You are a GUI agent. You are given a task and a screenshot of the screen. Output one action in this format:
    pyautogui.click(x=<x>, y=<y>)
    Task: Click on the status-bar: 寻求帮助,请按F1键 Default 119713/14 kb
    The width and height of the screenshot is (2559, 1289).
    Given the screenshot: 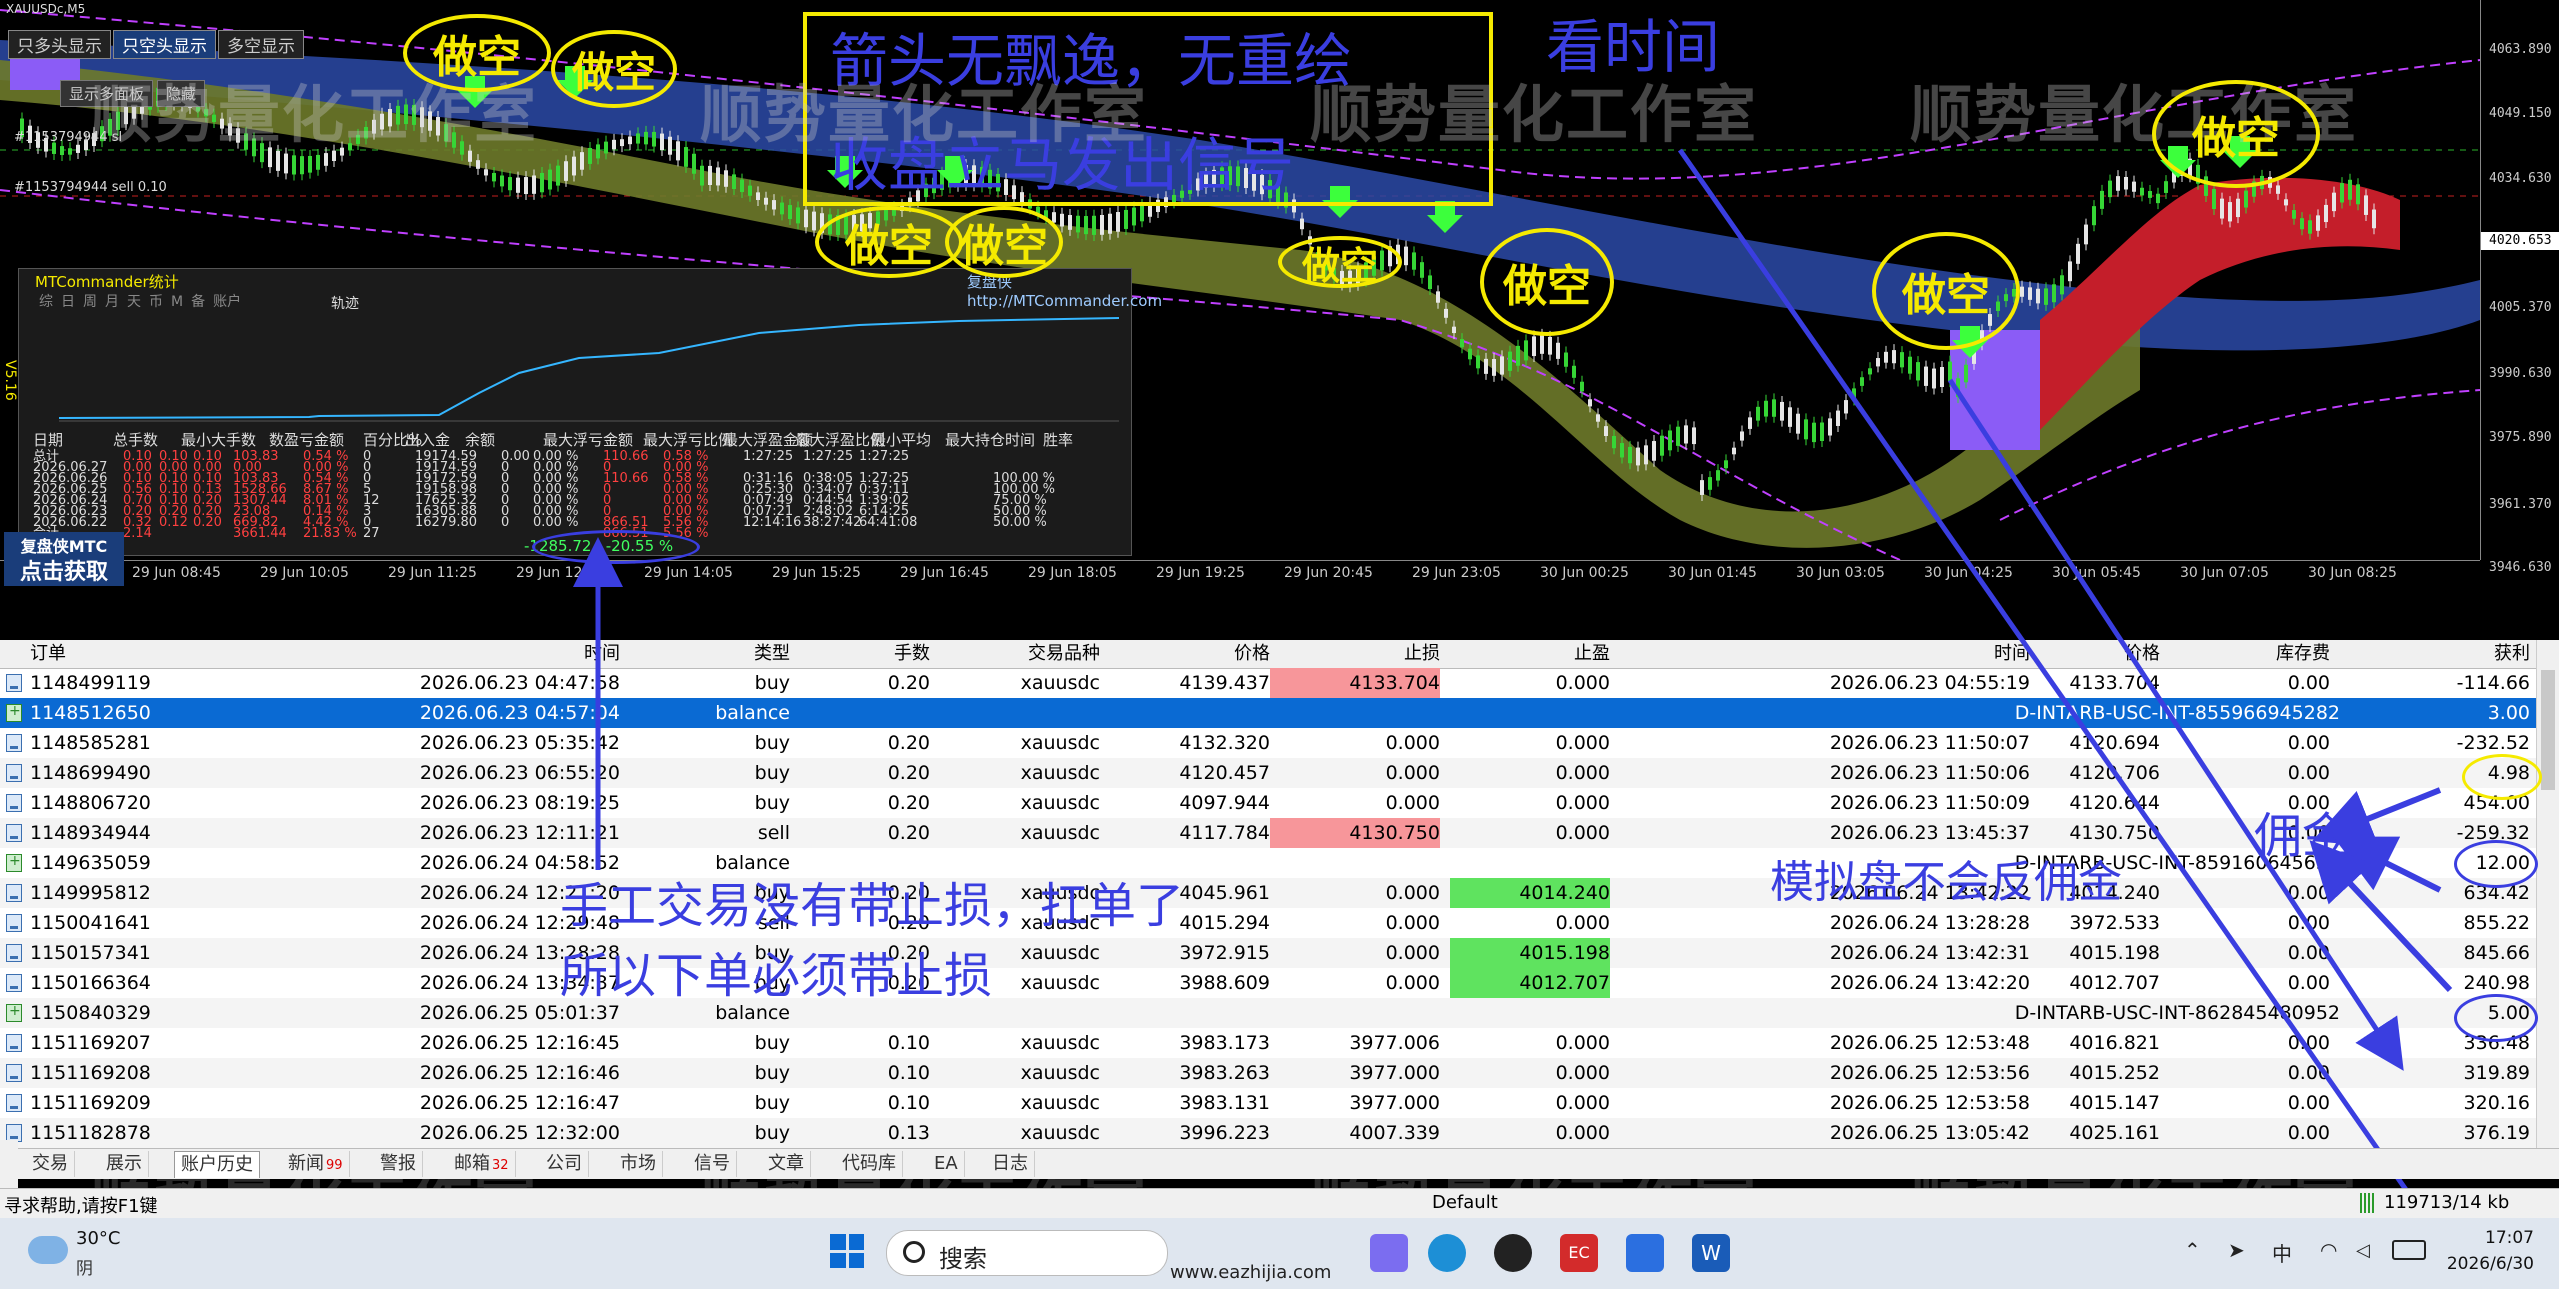 What is the action you would take?
    pyautogui.click(x=1279, y=1203)
    